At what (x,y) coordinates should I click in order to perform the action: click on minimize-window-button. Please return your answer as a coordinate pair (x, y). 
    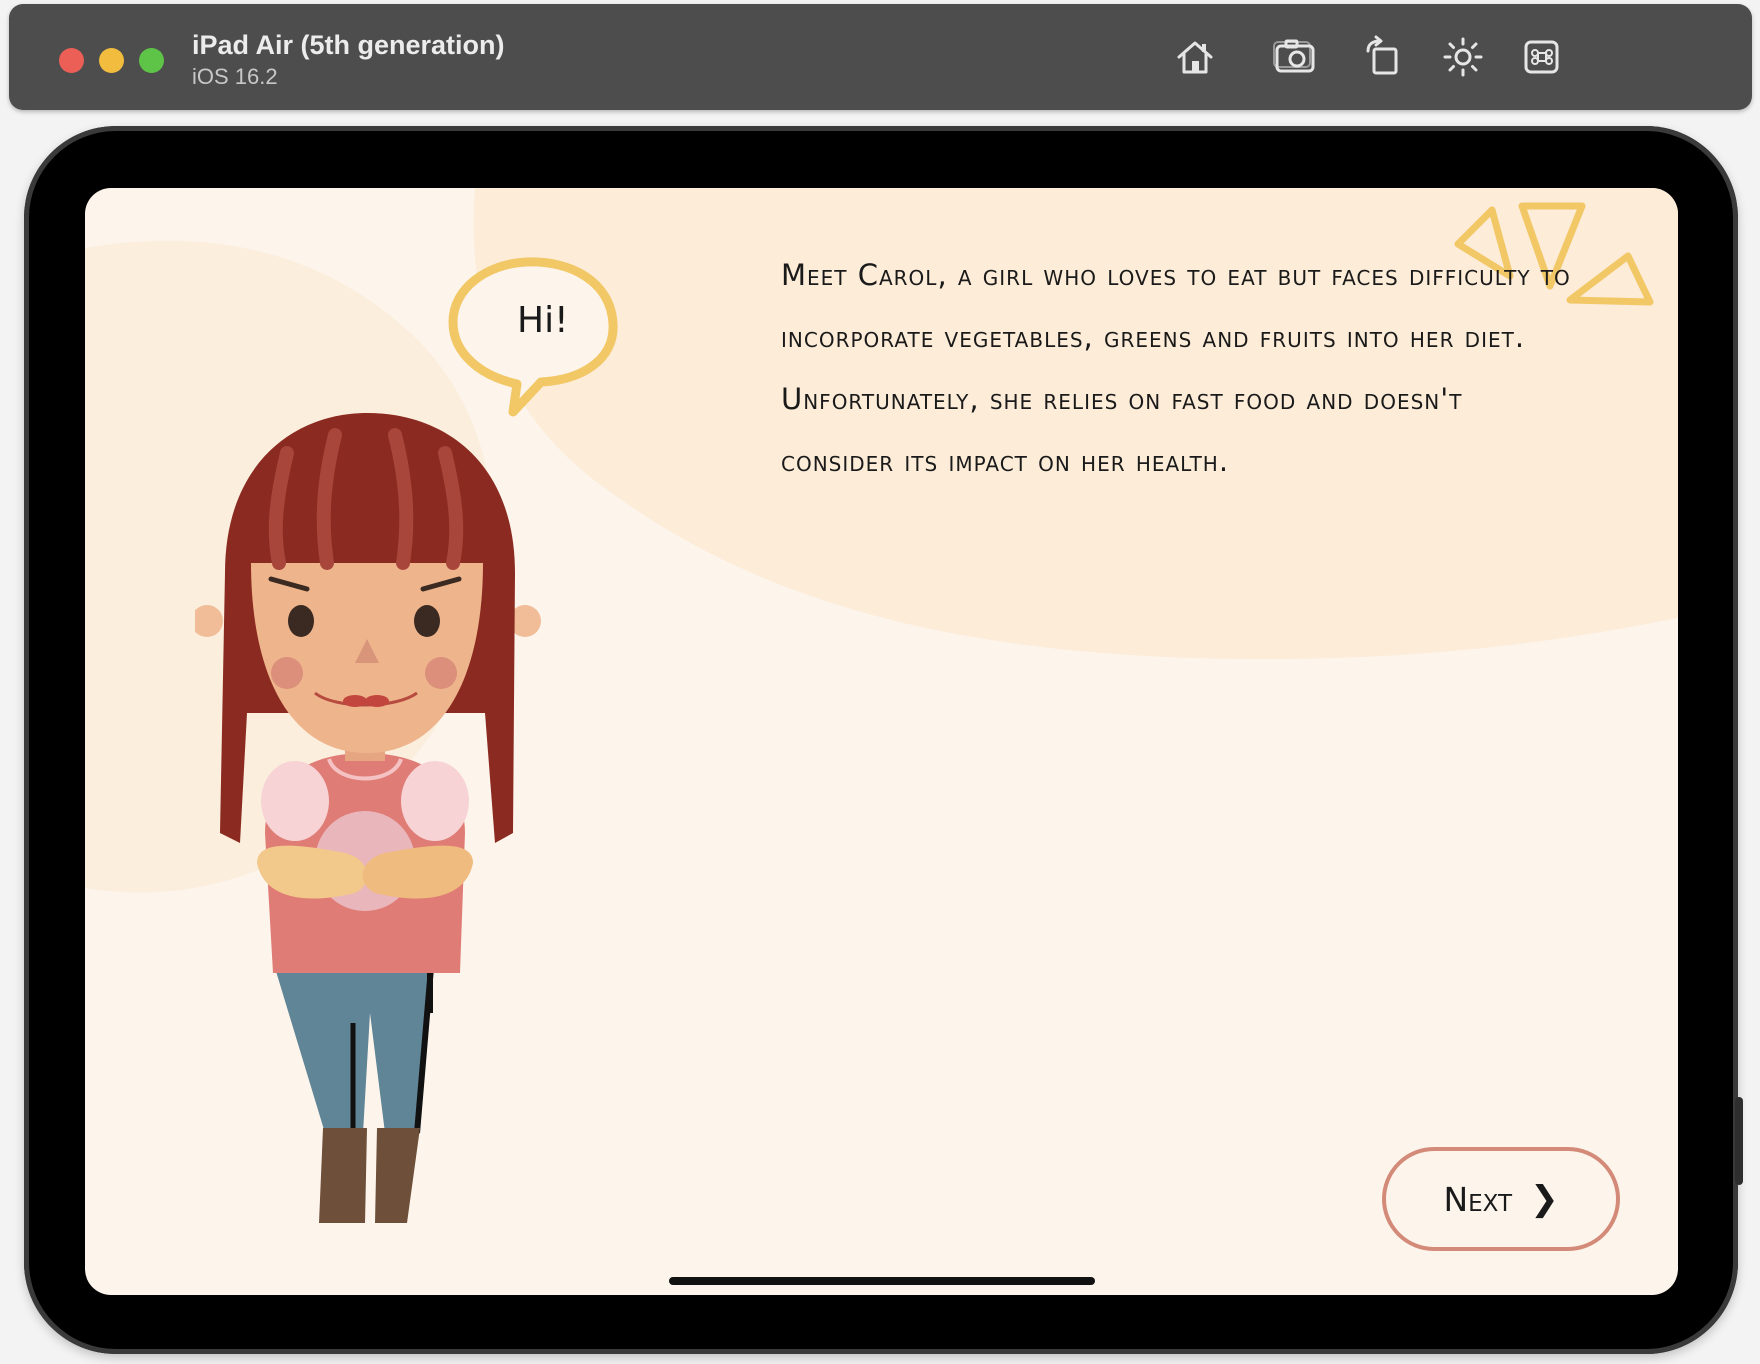
    Looking at the image, I should click on (111, 60).